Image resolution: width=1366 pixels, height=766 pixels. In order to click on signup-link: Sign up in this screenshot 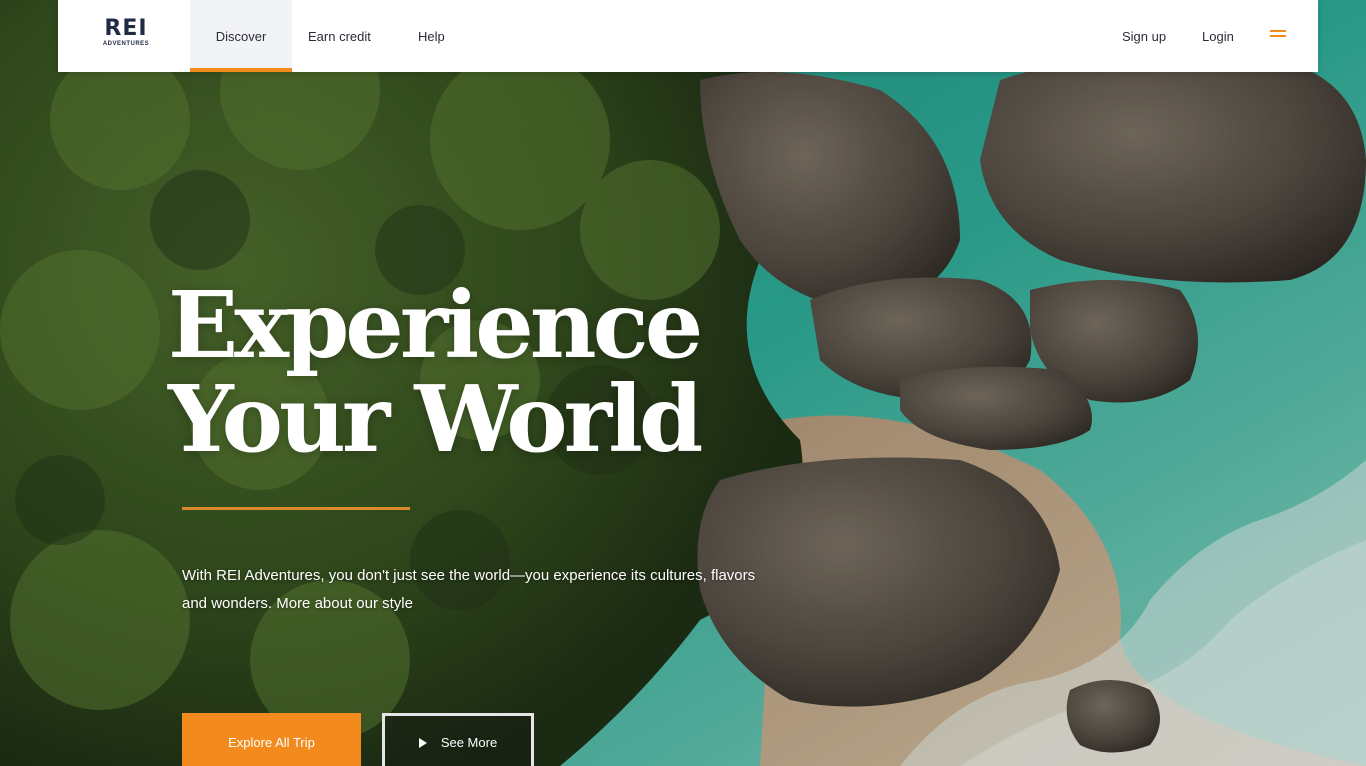, I will do `click(1152, 36)`.